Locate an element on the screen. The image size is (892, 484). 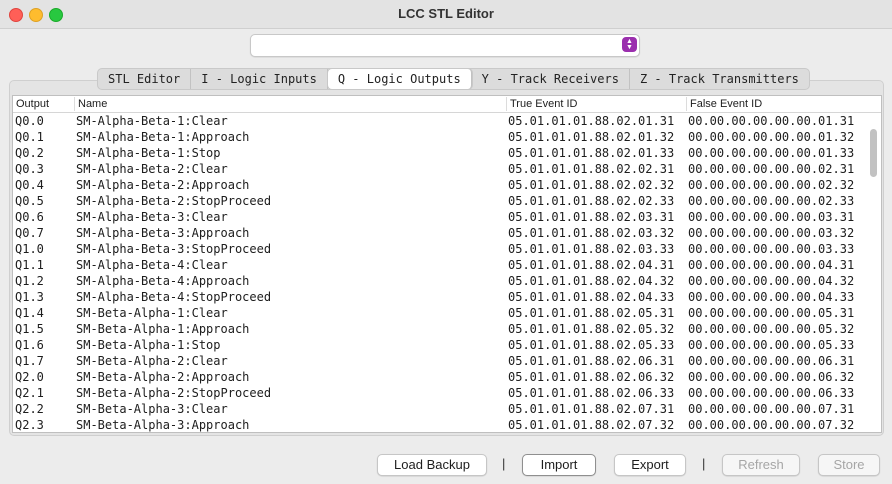
true-event-id-cell: 05.01.01.01.88.02.04.33 is located at coordinates (591, 297).